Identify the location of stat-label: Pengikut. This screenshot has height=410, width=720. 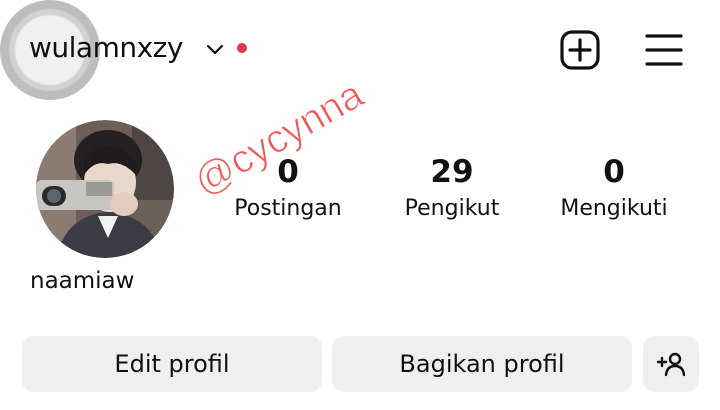
(452, 208).